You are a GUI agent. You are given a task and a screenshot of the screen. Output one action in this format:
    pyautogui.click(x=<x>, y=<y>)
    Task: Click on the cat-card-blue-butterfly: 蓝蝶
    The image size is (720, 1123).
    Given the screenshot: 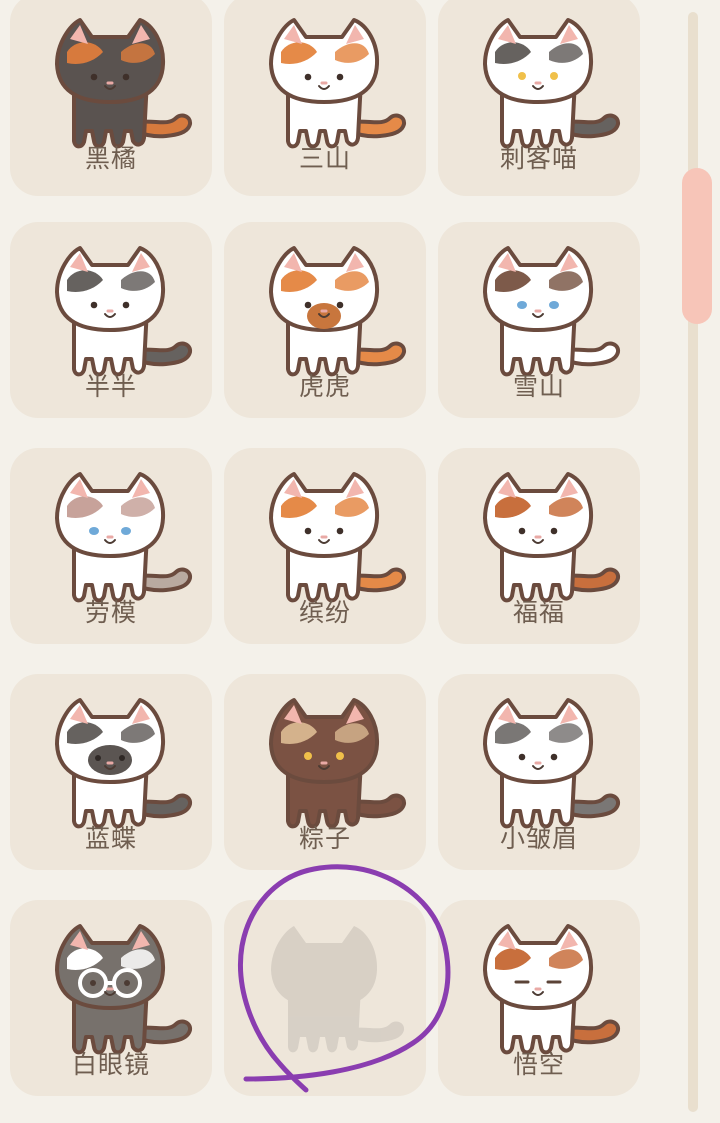 What is the action you would take?
    pyautogui.click(x=111, y=772)
    